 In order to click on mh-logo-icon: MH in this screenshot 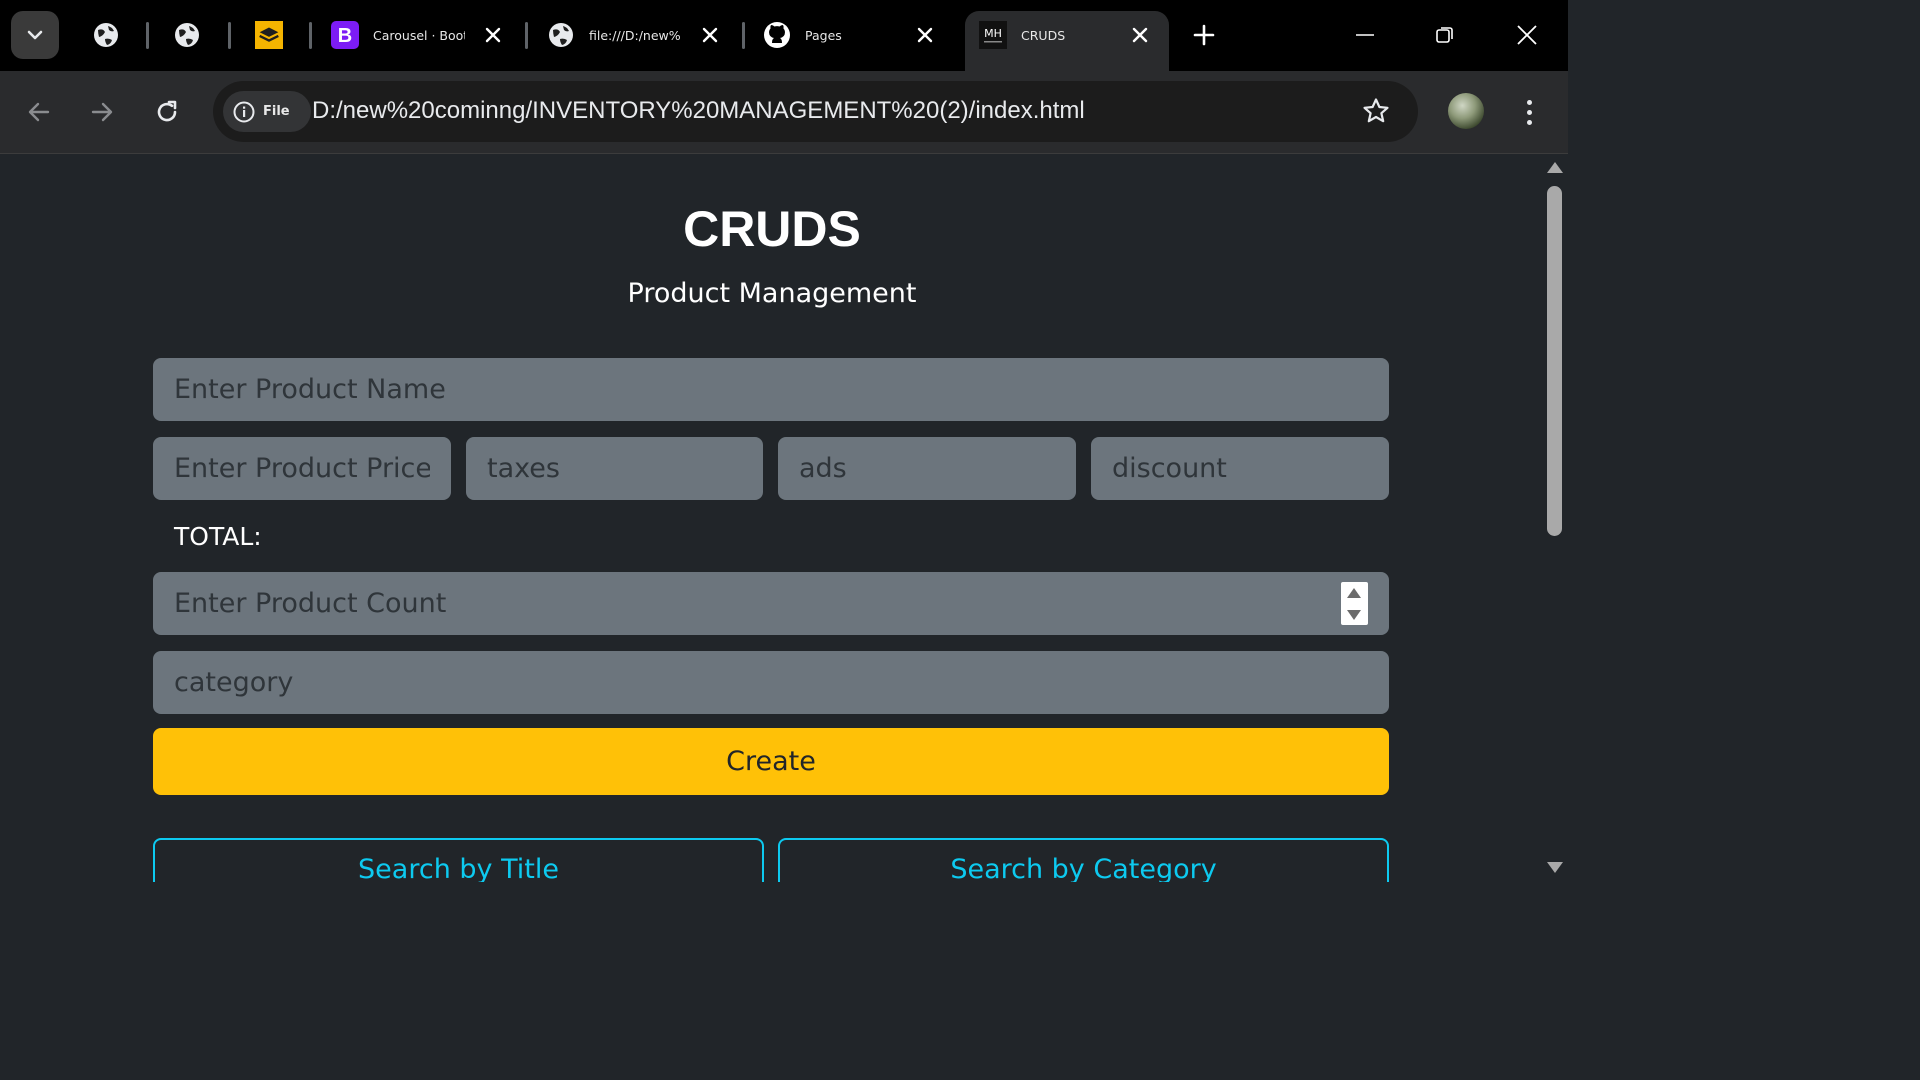, I will do `click(993, 35)`.